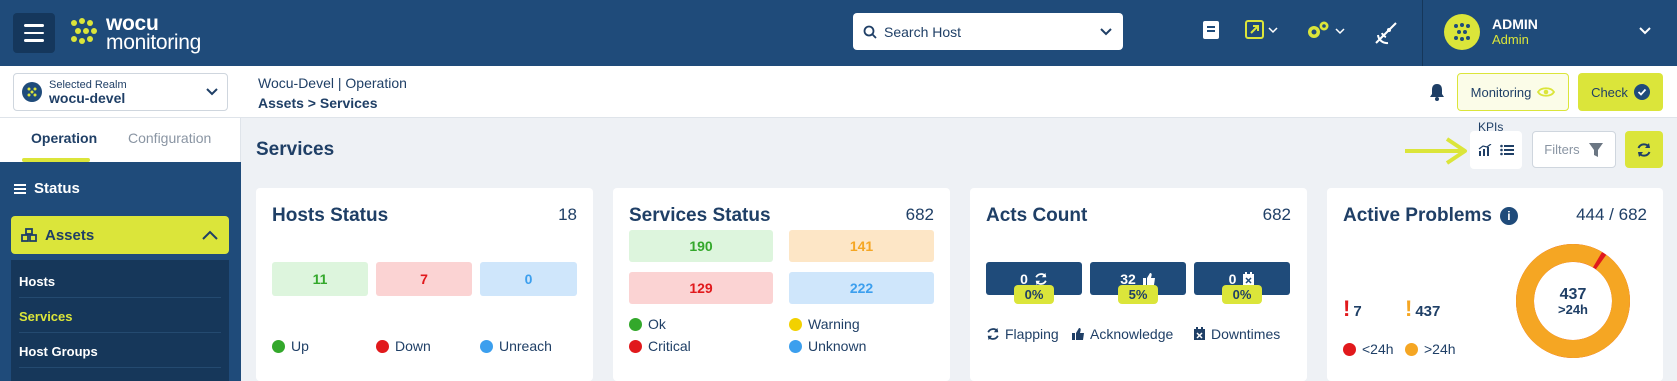  Describe the element at coordinates (700, 215) in the screenshot. I see `card-title: Services Status` at that location.